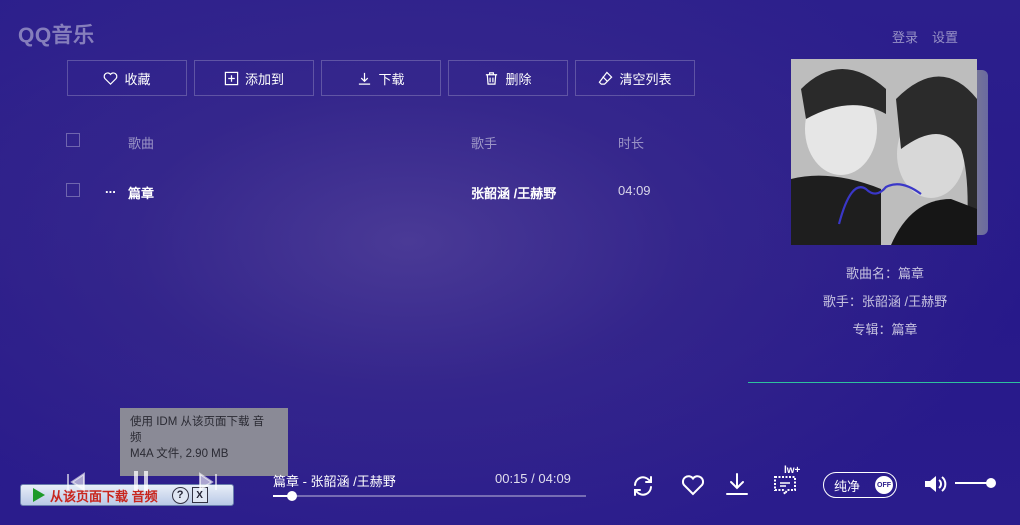  What do you see at coordinates (785, 486) in the screenshot?
I see `lyrics-icon` at bounding box center [785, 486].